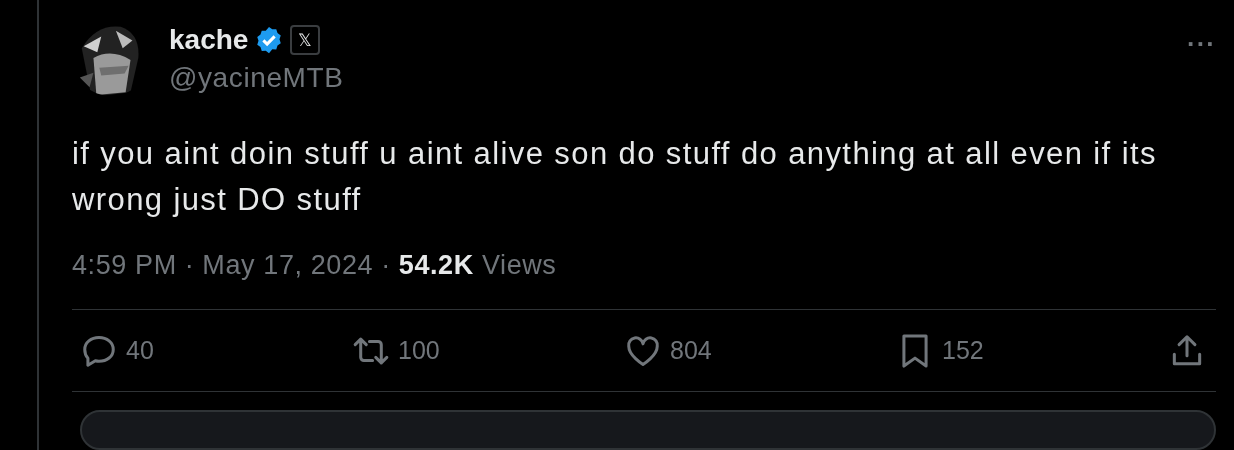 The image size is (1234, 450). What do you see at coordinates (124, 265) in the screenshot?
I see `tweet-time: 4:59 PM` at bounding box center [124, 265].